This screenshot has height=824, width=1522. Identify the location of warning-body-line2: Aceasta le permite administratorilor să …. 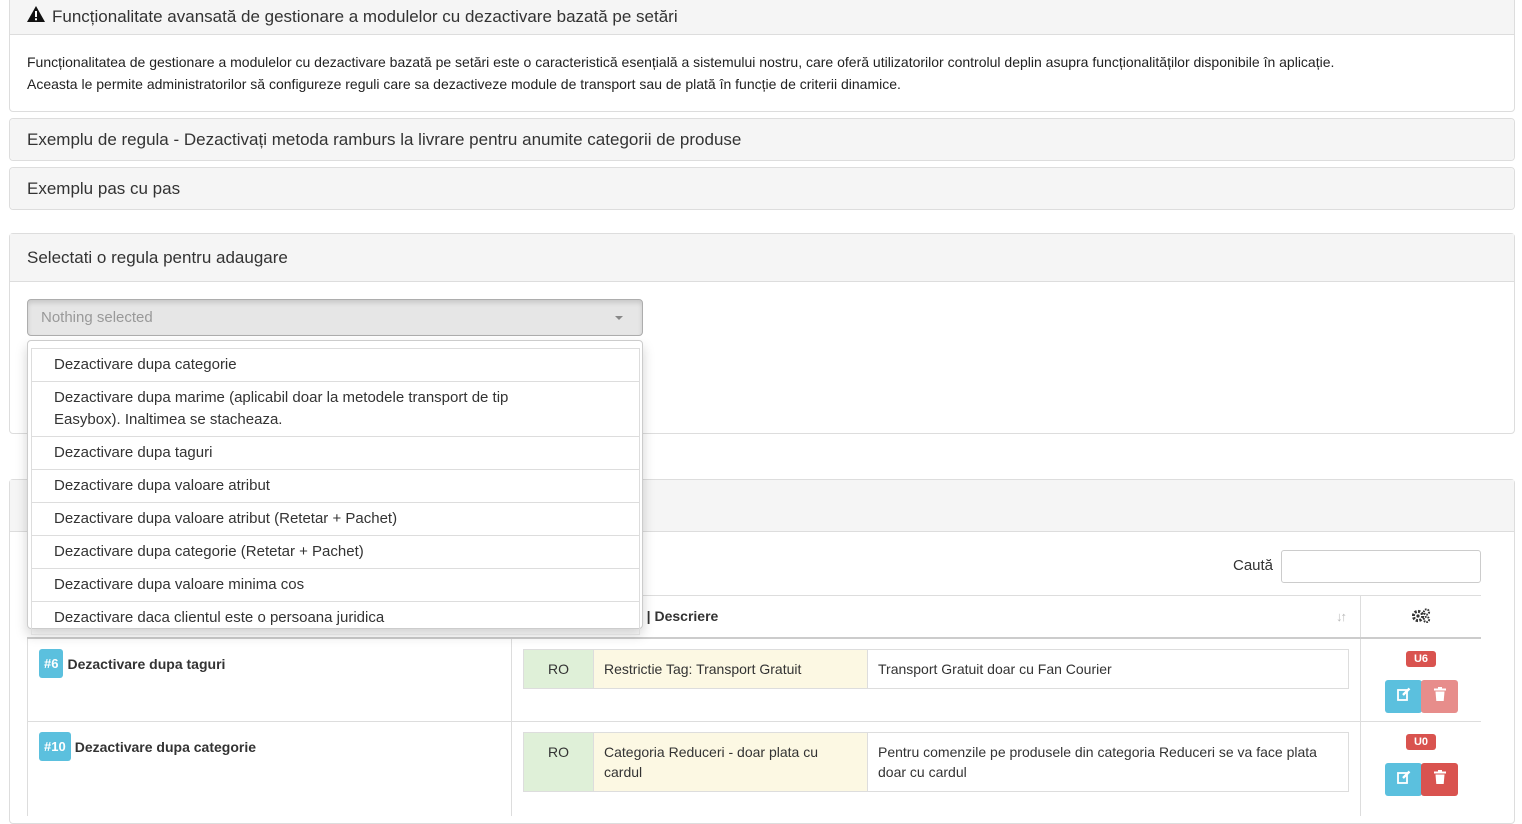
(464, 84).